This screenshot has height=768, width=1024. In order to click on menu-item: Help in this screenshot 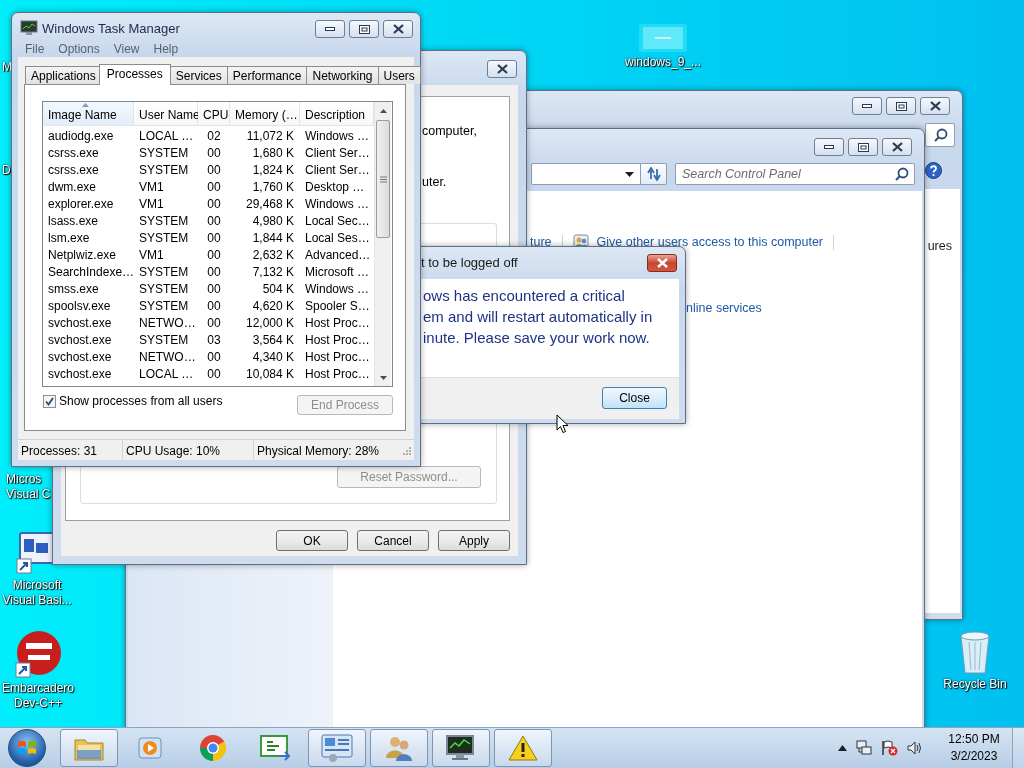, I will do `click(166, 49)`.